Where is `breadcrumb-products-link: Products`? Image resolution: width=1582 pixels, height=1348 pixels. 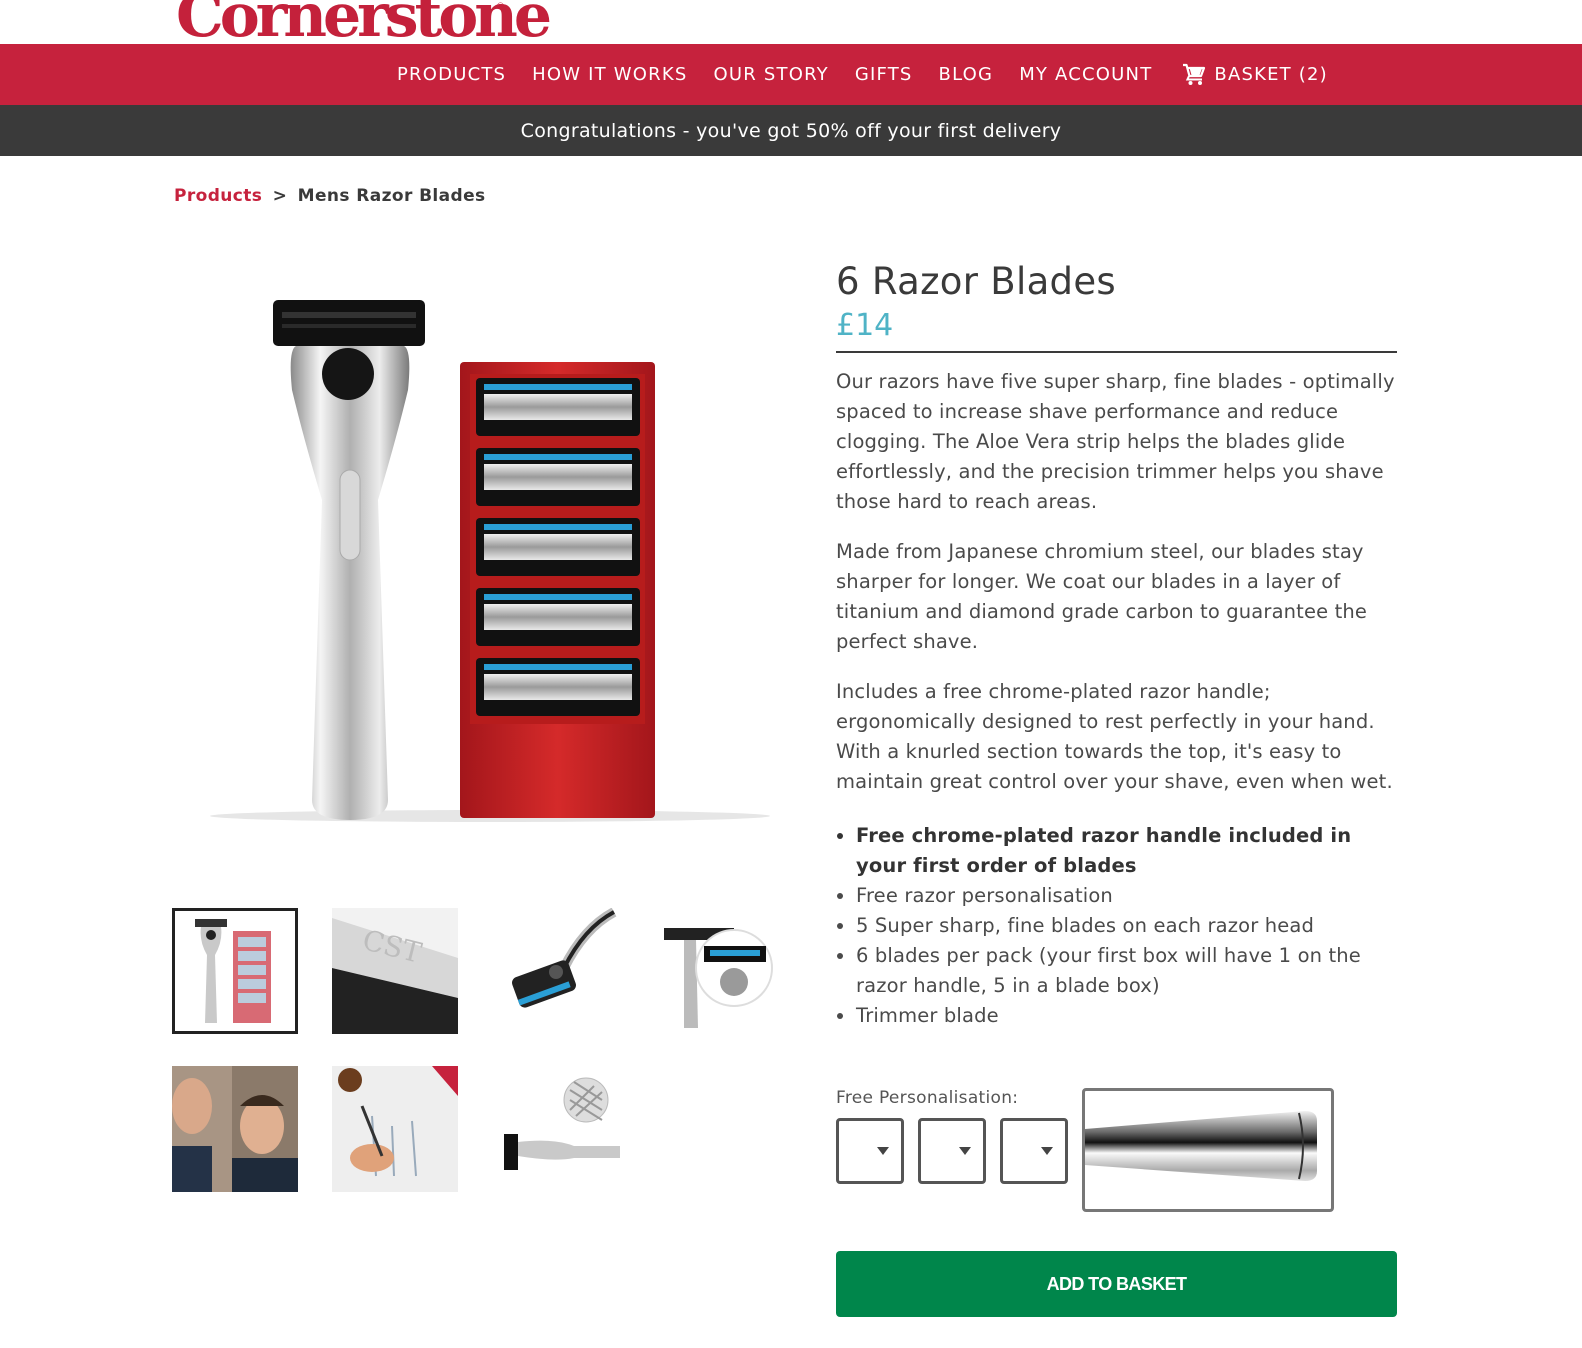
breadcrumb-products-link: Products is located at coordinates (218, 196).